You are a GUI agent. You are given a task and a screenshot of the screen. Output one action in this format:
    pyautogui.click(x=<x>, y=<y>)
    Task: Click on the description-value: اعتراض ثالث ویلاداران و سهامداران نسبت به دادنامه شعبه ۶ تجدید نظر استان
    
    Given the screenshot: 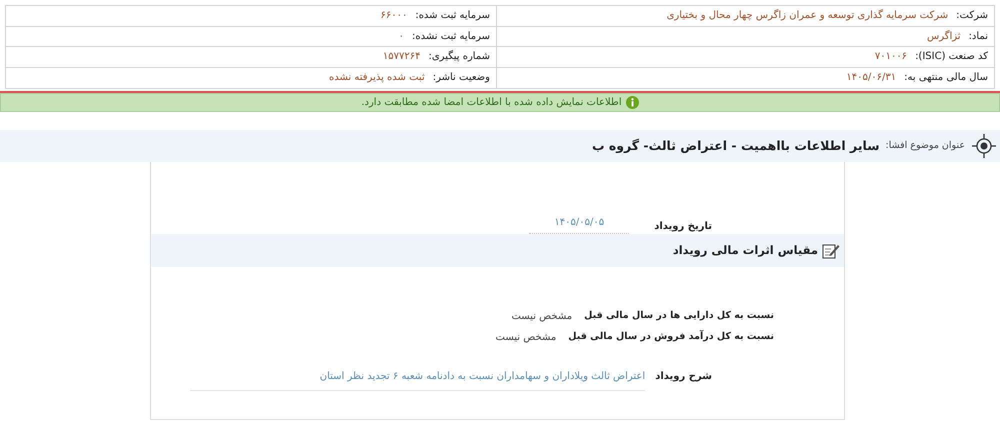 What is the action you would take?
    pyautogui.click(x=418, y=380)
    